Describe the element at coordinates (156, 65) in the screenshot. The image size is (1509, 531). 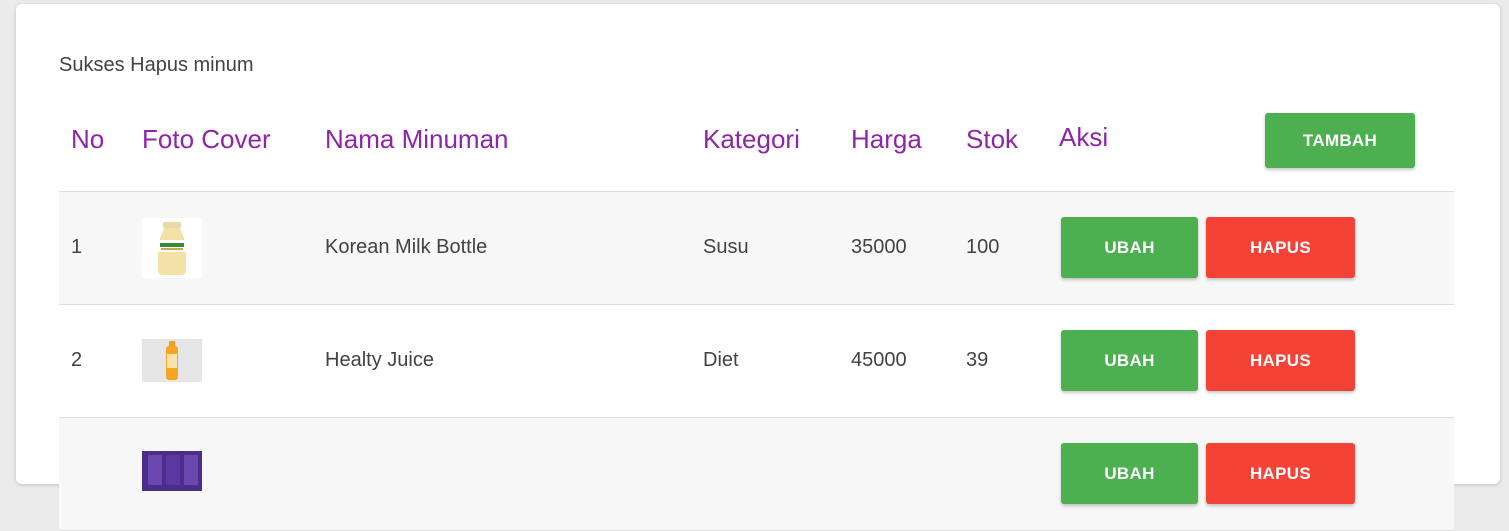
I see `status-message: Sukses Hapus minum` at that location.